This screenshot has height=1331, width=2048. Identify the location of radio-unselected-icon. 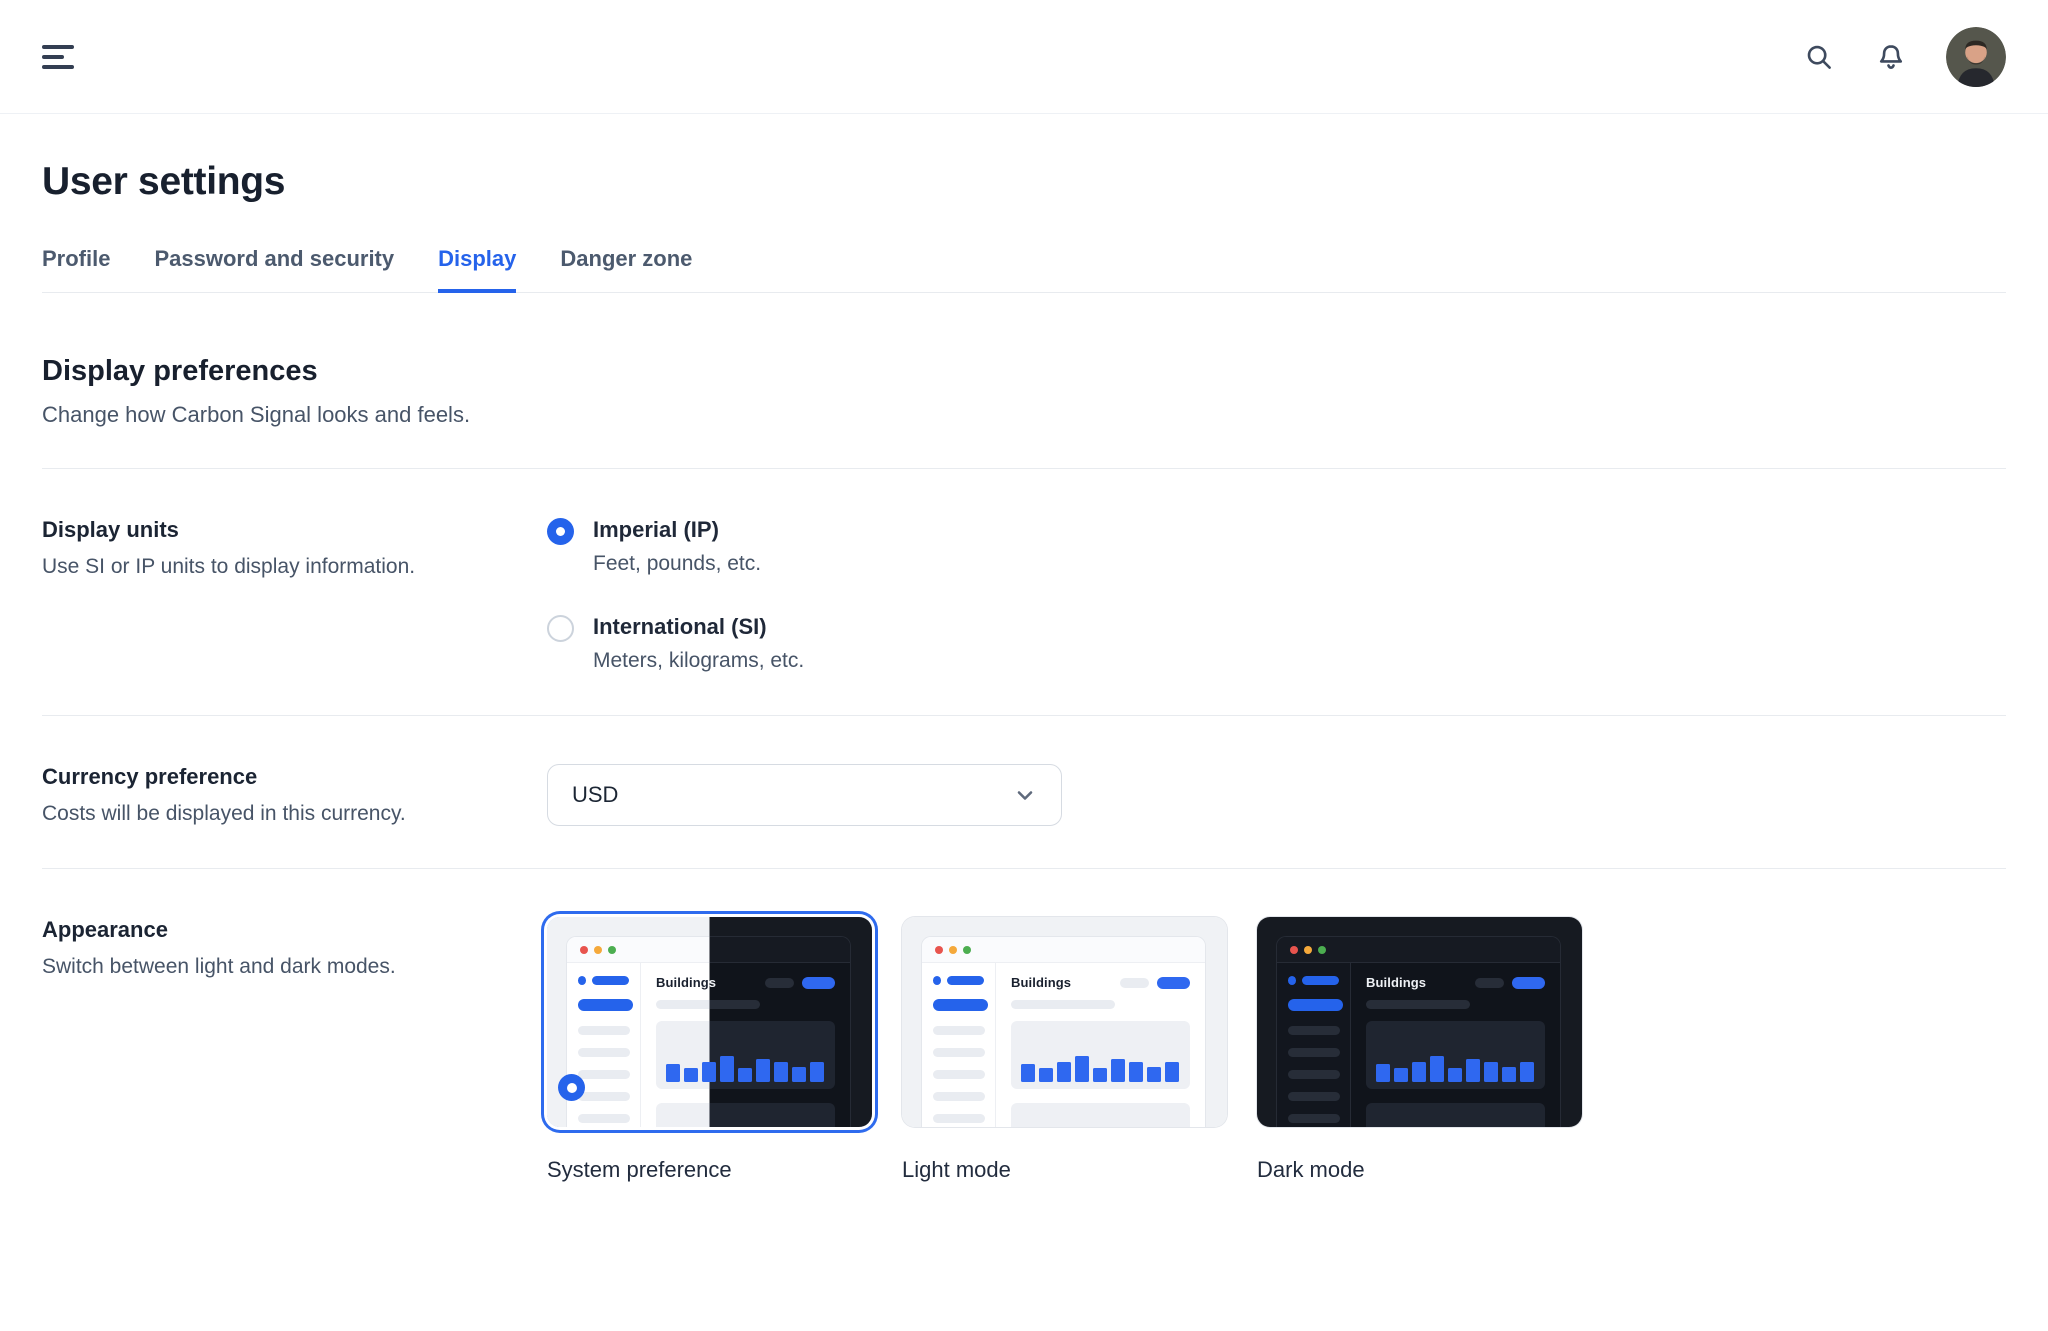
(560, 628).